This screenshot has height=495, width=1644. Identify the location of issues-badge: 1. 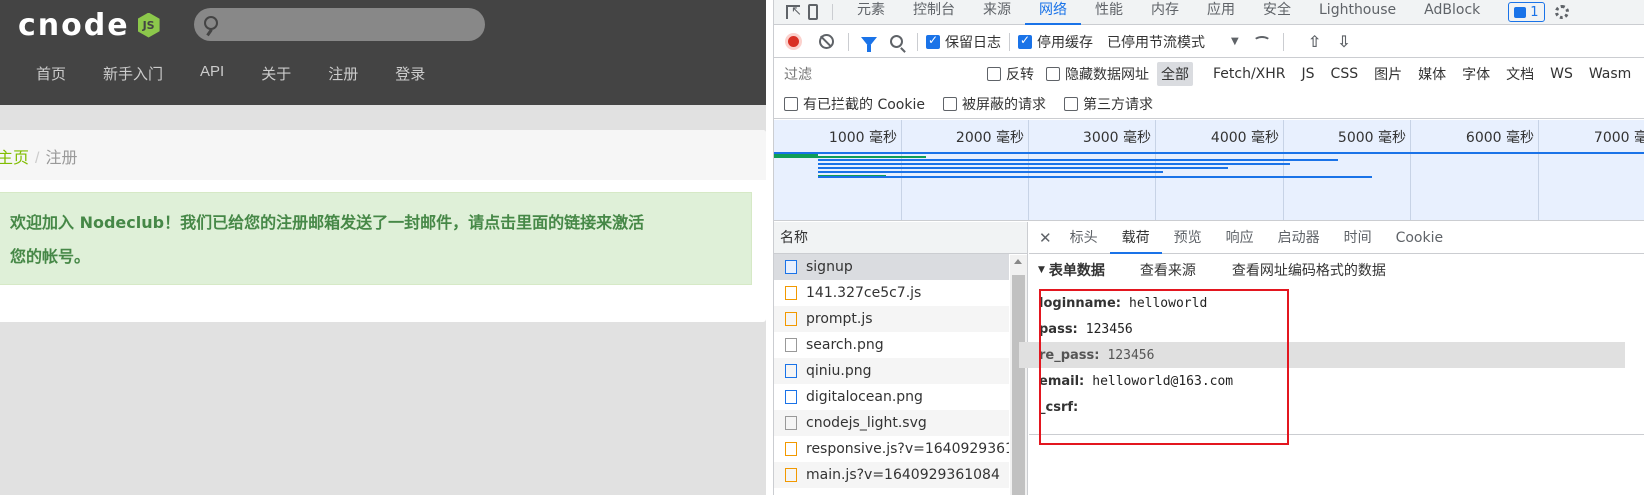
(1526, 12).